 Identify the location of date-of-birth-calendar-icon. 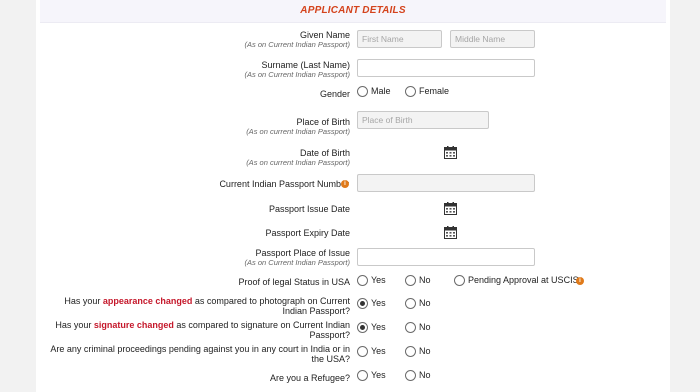
(450, 152).